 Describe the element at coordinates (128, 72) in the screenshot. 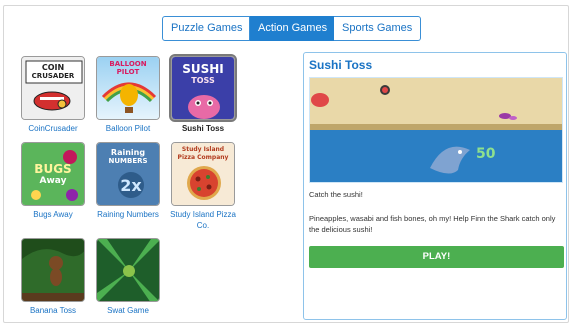

I see `thumb-title-line: PILOT` at that location.